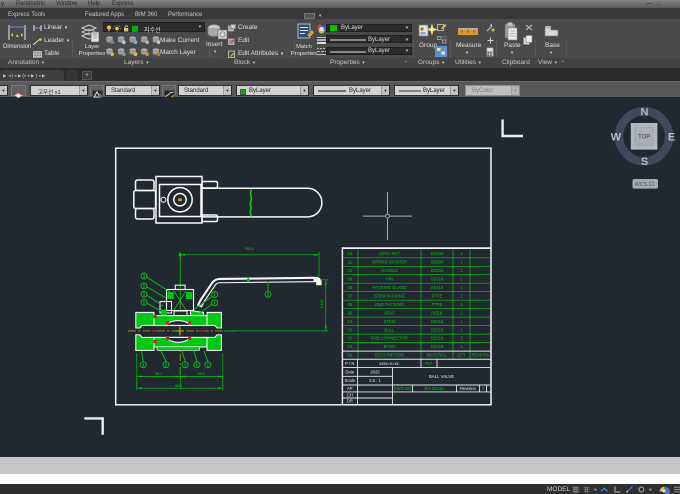 The width and height of the screenshot is (680, 494). Describe the element at coordinates (671, 137) in the screenshot. I see `svg-text: E` at that location.